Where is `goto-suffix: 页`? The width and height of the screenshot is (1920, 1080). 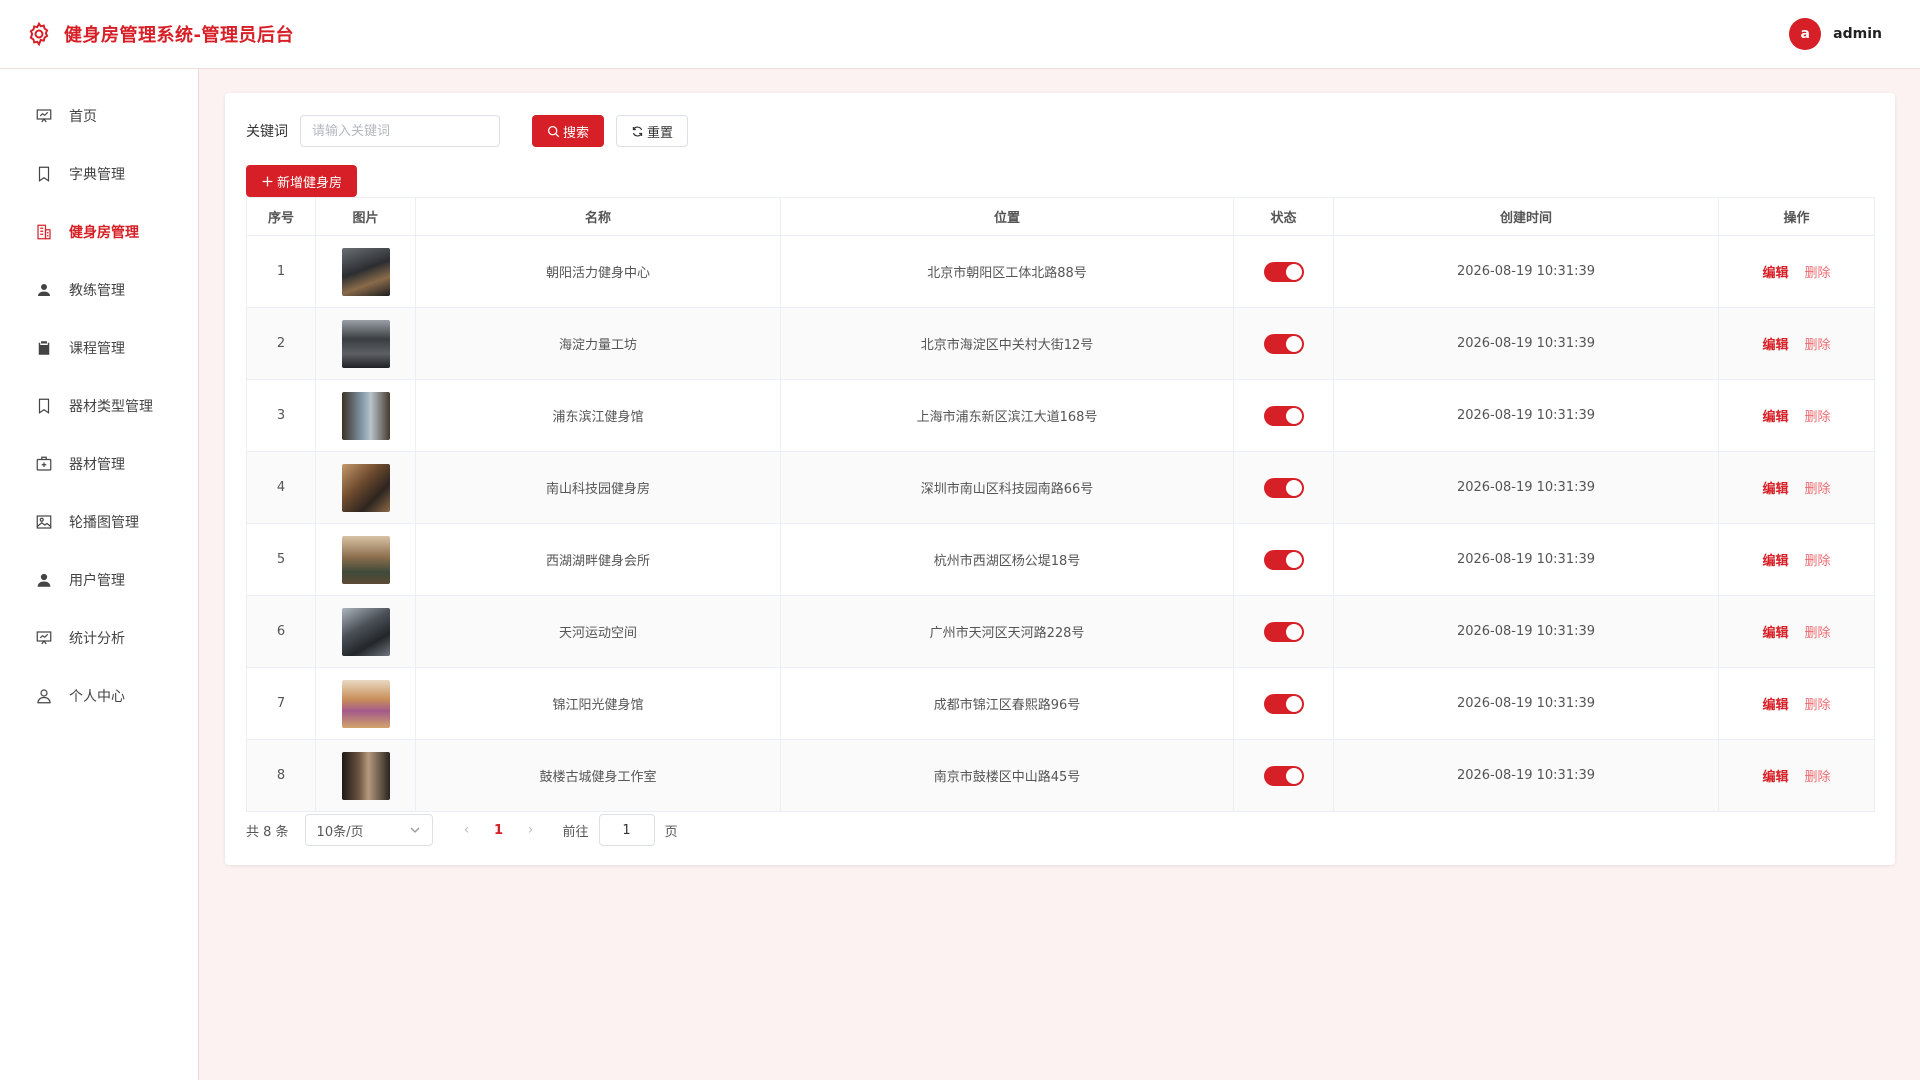
goto-suffix: 页 is located at coordinates (671, 832).